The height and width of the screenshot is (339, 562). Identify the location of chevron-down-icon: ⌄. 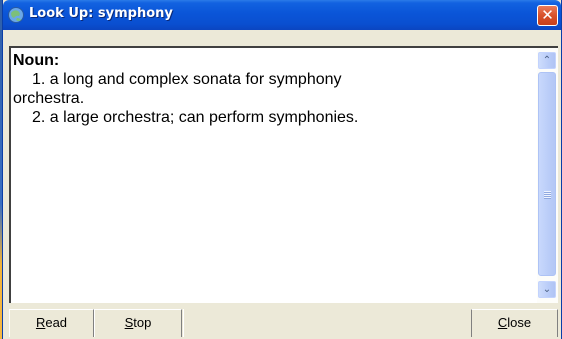
(547, 289).